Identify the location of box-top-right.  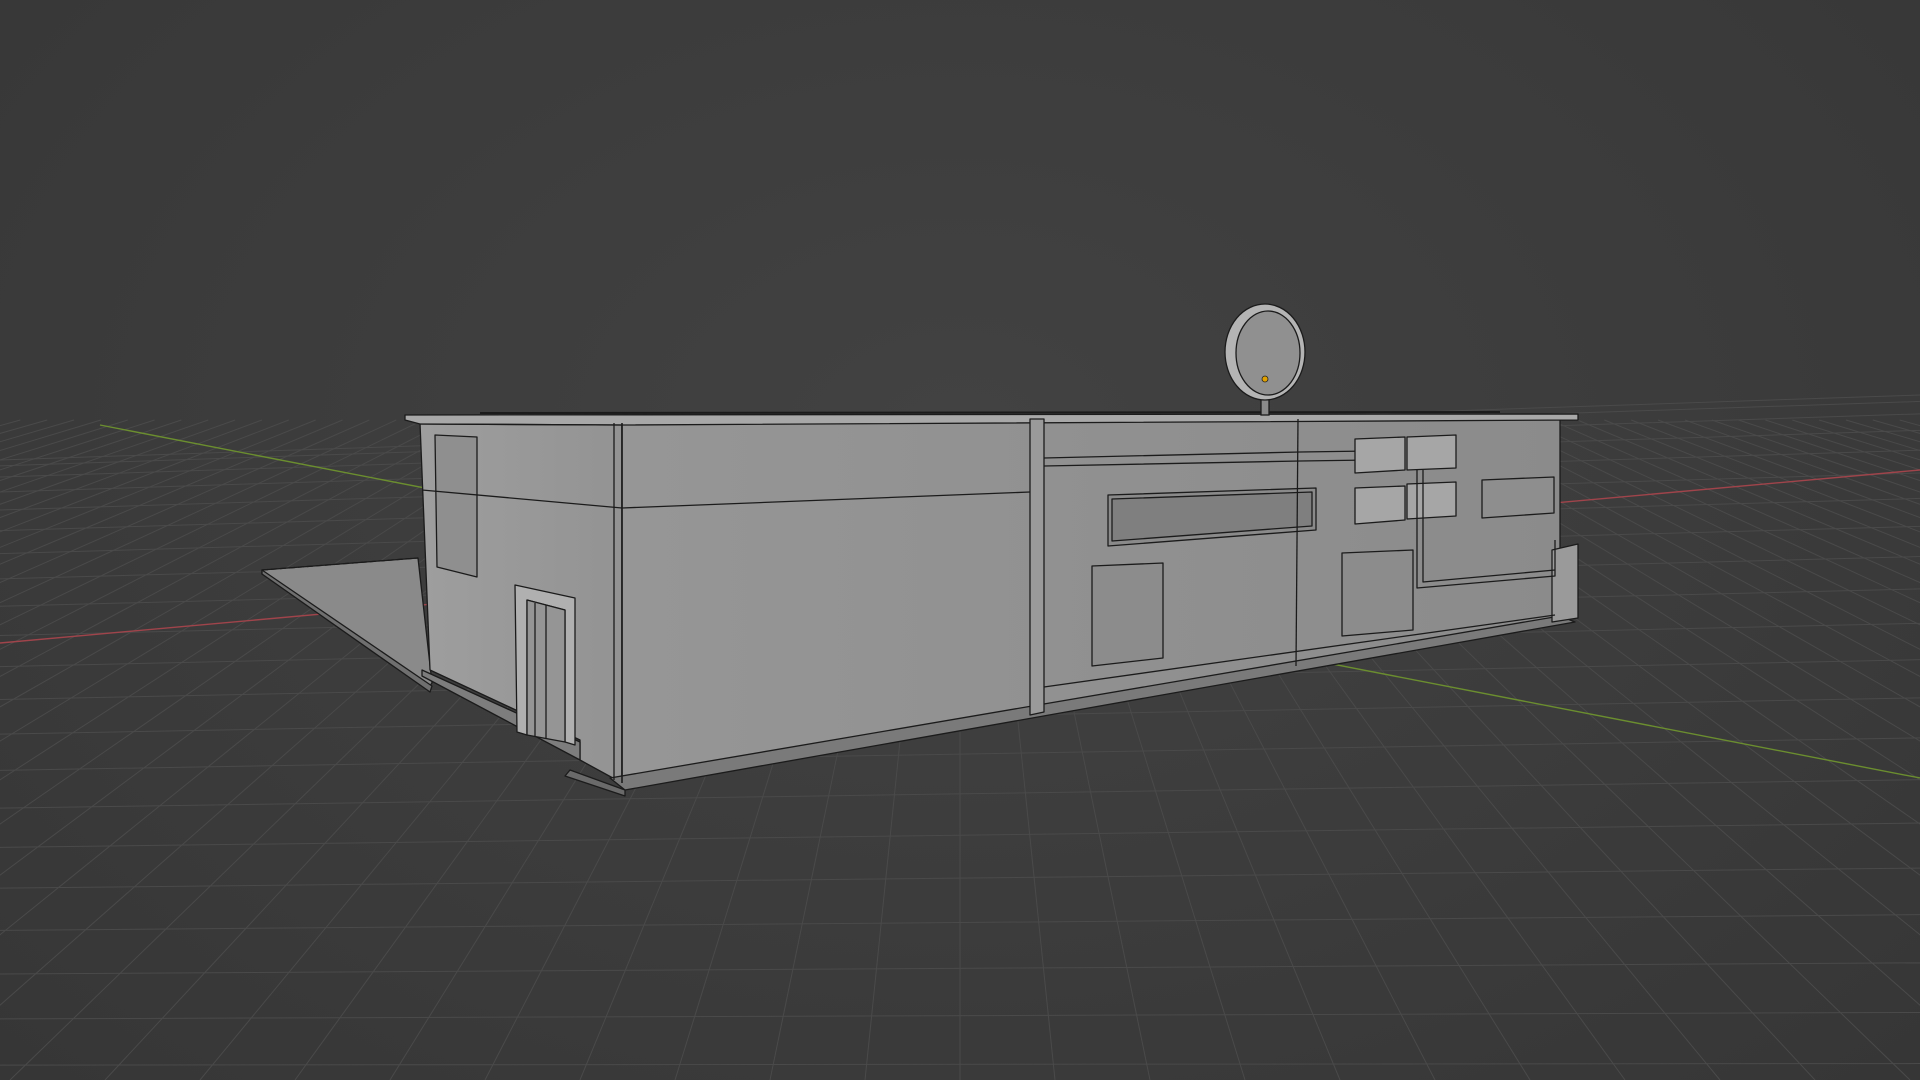
(1431, 452).